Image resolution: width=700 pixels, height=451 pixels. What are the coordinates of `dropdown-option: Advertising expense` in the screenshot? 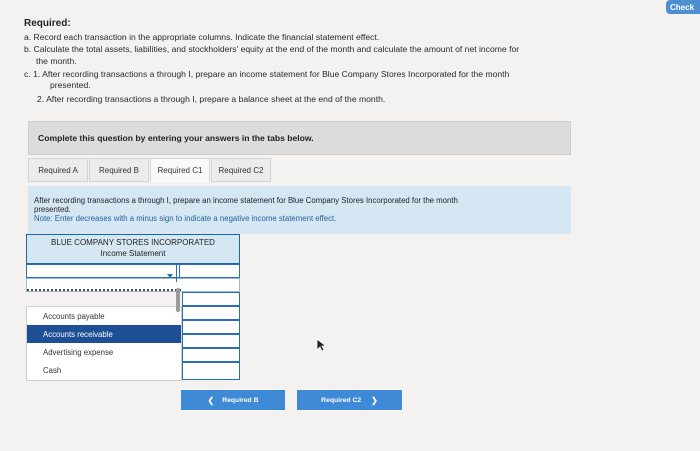 It's located at (104, 352).